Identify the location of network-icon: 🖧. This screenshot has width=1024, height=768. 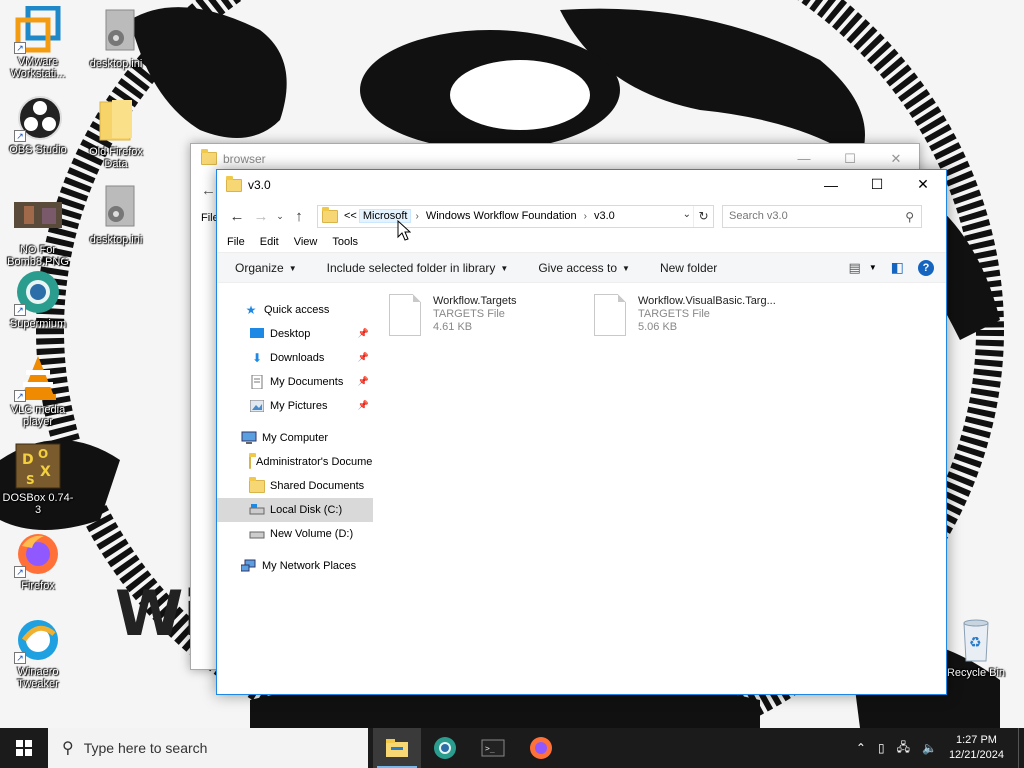
(903, 748).